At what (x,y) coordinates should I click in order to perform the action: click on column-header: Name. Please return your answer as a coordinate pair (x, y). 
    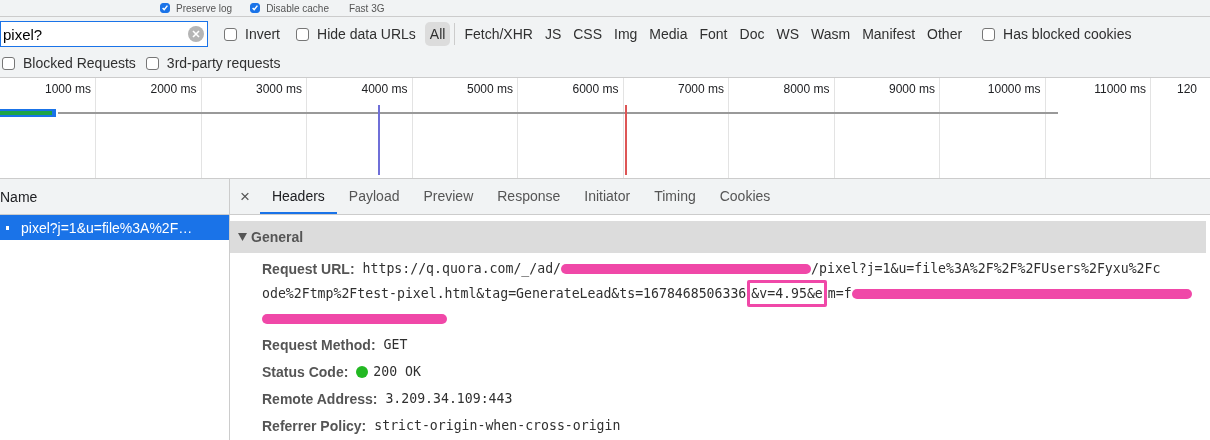
    Looking at the image, I should click on (114, 197).